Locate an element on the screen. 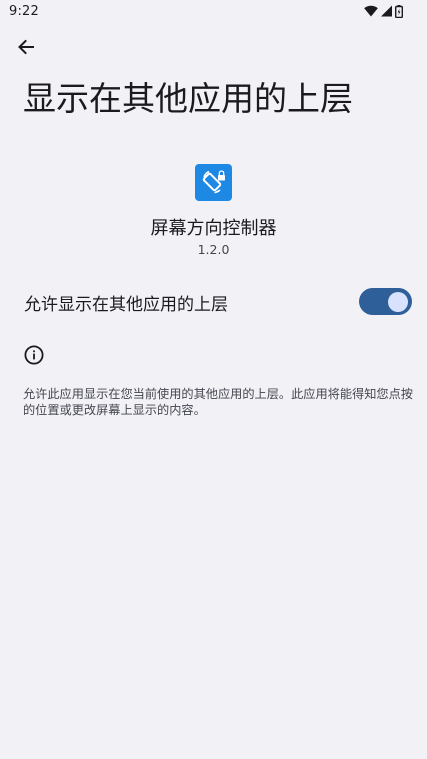 This screenshot has width=427, height=759. app-name: 屏幕方向控制器 is located at coordinates (213, 228).